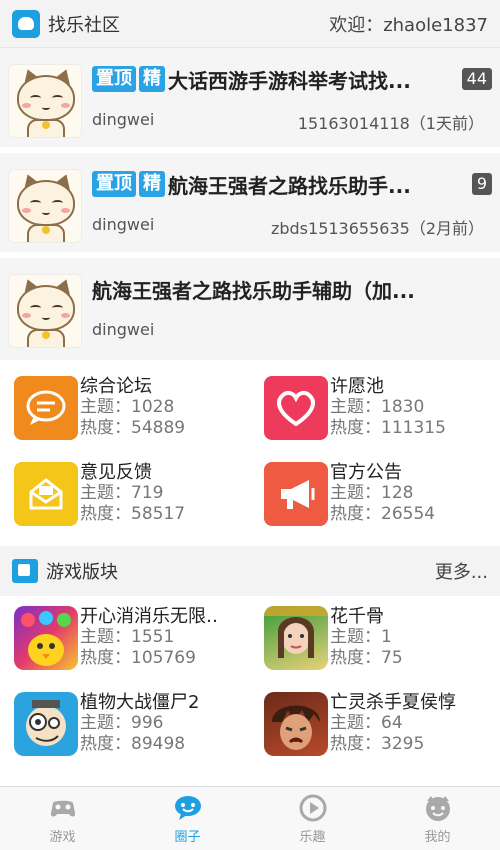 The height and width of the screenshot is (850, 500). What do you see at coordinates (116, 386) in the screenshot?
I see `forum-name: 综合论坛` at bounding box center [116, 386].